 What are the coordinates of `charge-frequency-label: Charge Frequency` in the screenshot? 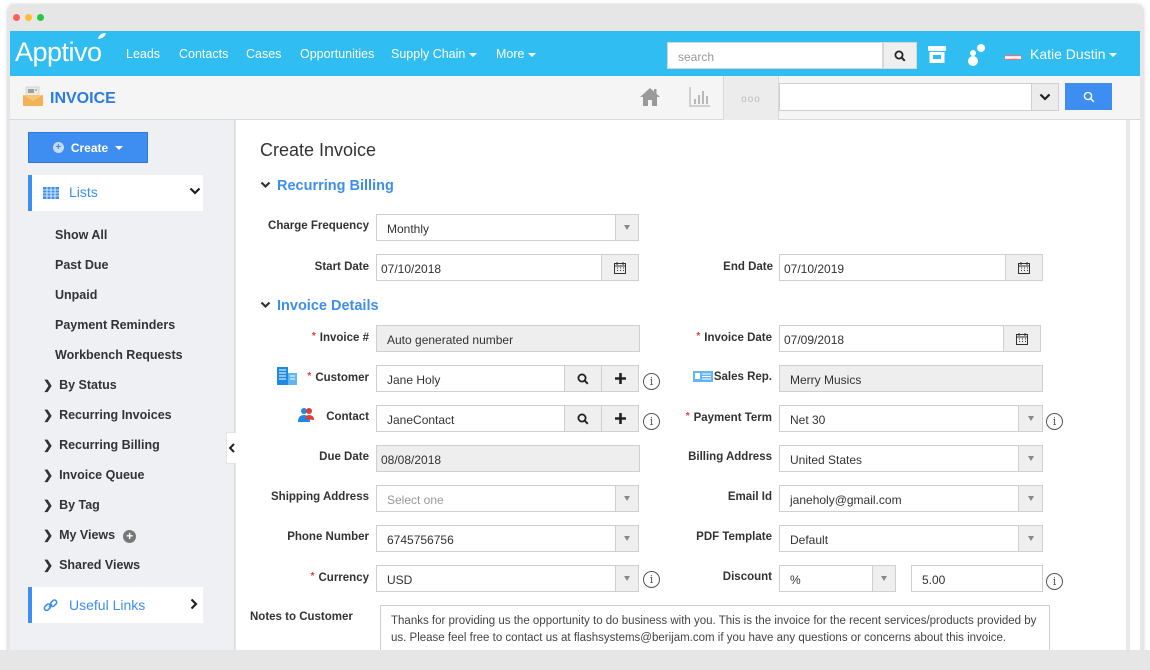 It's located at (318, 226).